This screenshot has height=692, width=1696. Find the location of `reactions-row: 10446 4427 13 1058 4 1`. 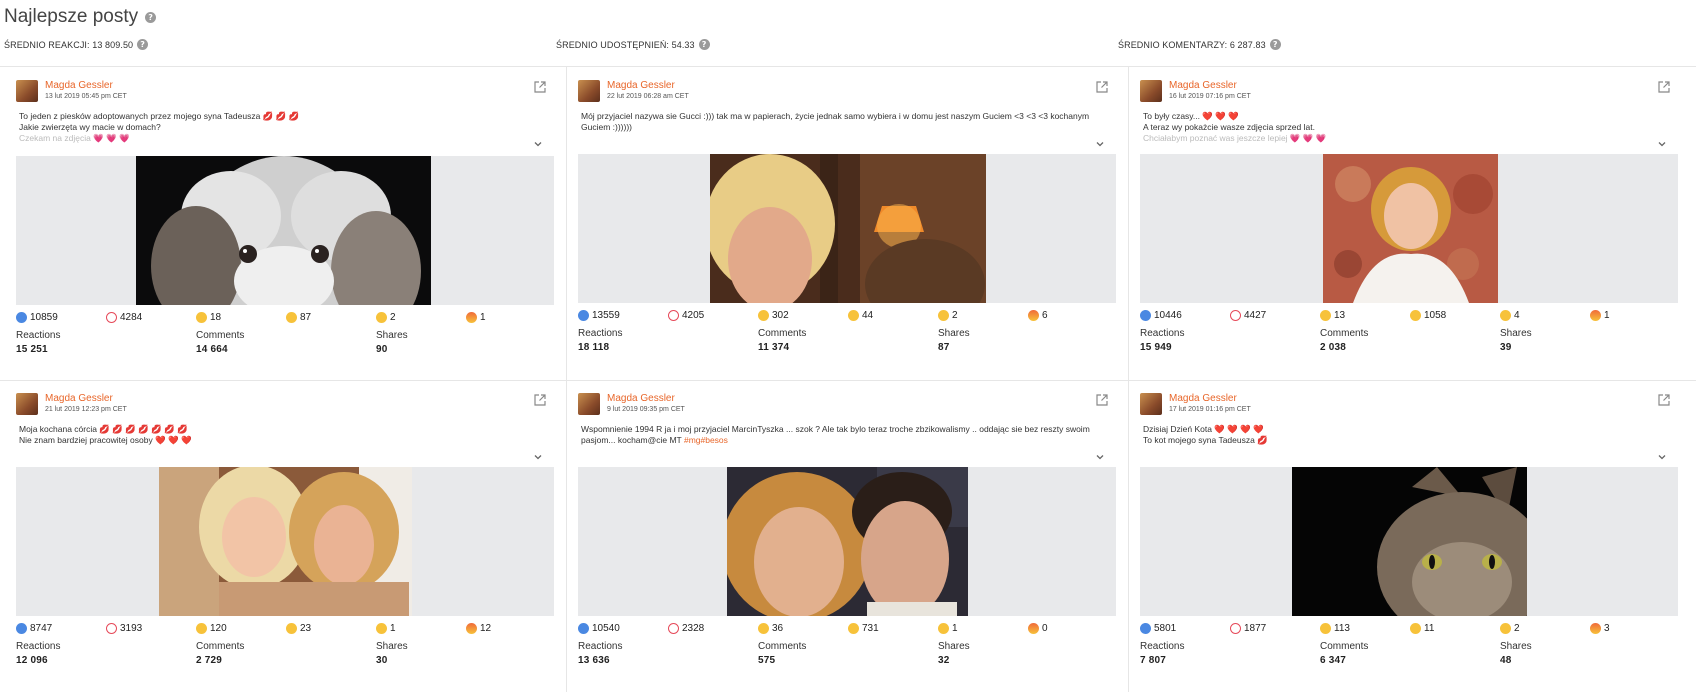

reactions-row: 10446 4427 13 1058 4 1 is located at coordinates (1410, 317).